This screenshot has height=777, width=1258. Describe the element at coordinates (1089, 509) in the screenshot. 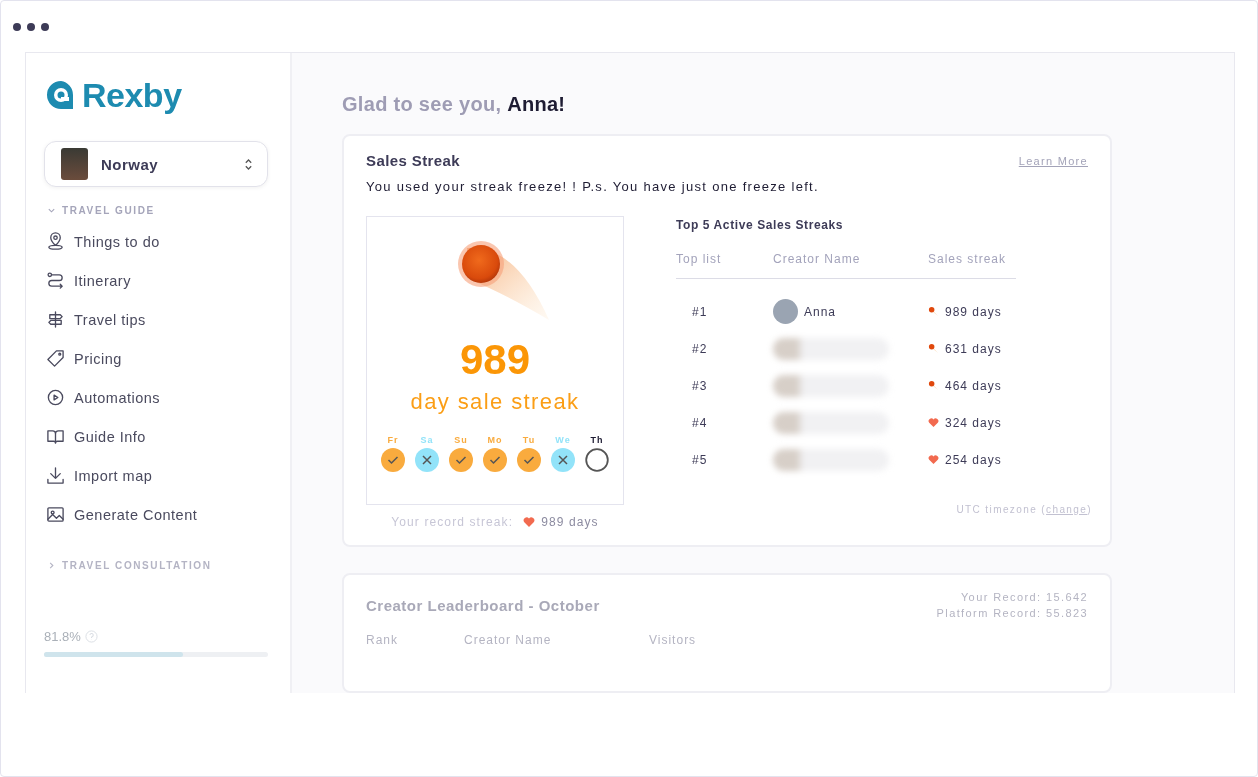

I see `timezone-paren: )` at that location.